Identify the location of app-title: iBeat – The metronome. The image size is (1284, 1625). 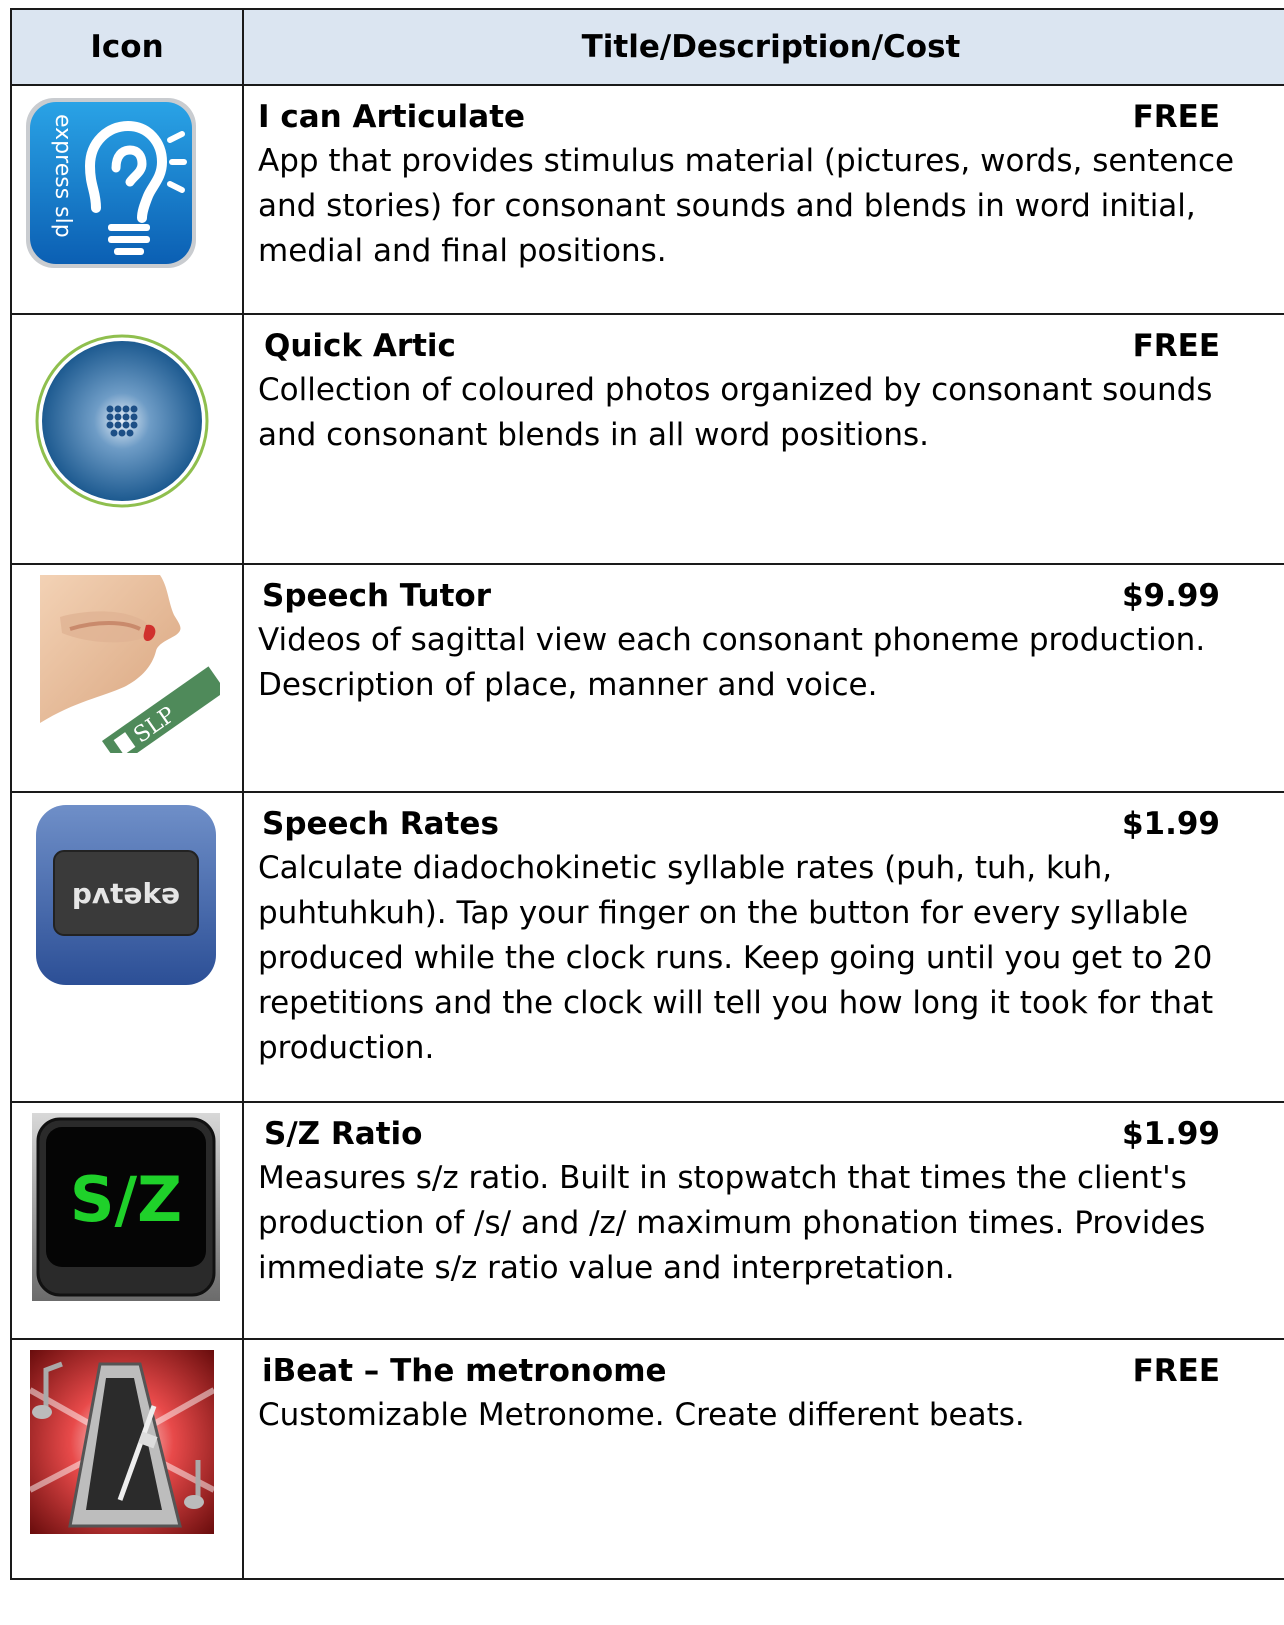
(464, 1371).